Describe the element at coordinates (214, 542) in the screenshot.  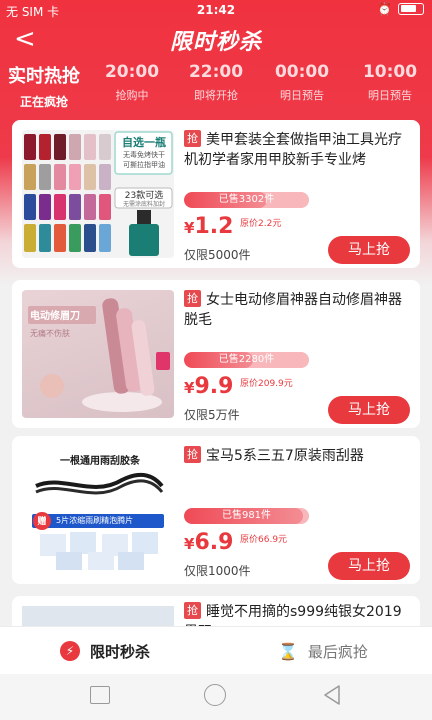
I see `price-value: 6.9` at that location.